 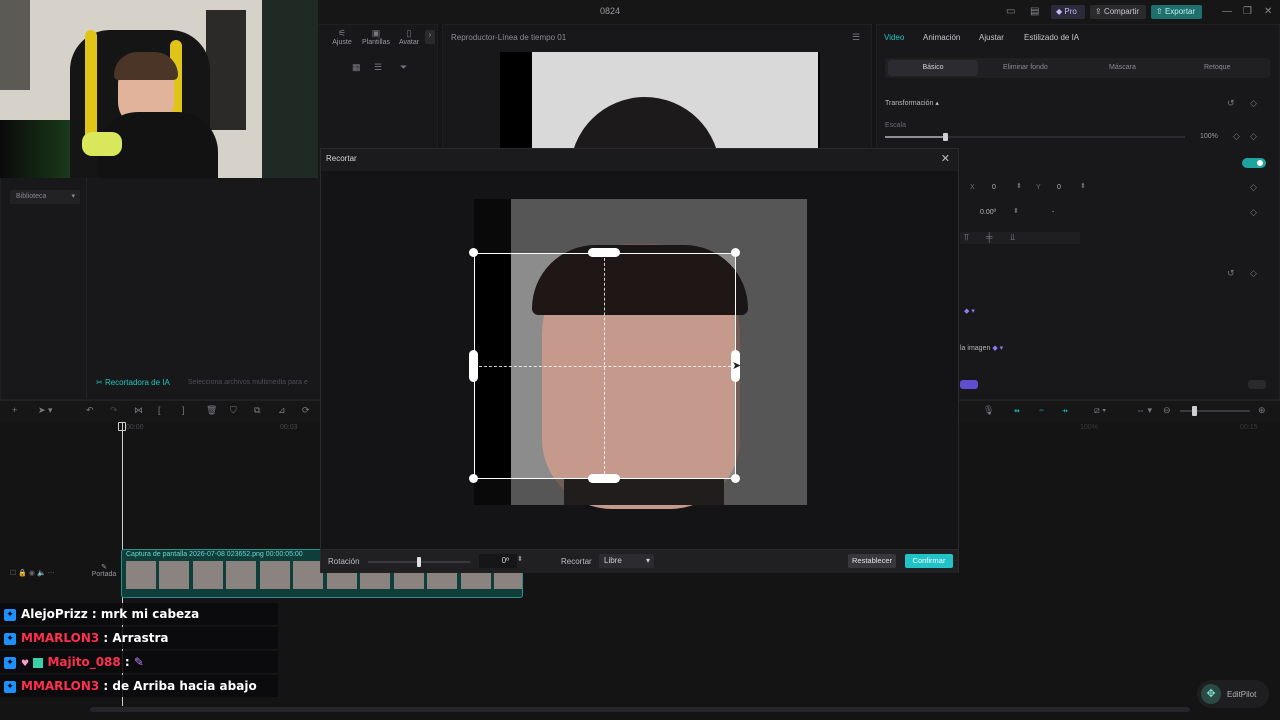 I want to click on scale-fill, so click(x=915, y=137).